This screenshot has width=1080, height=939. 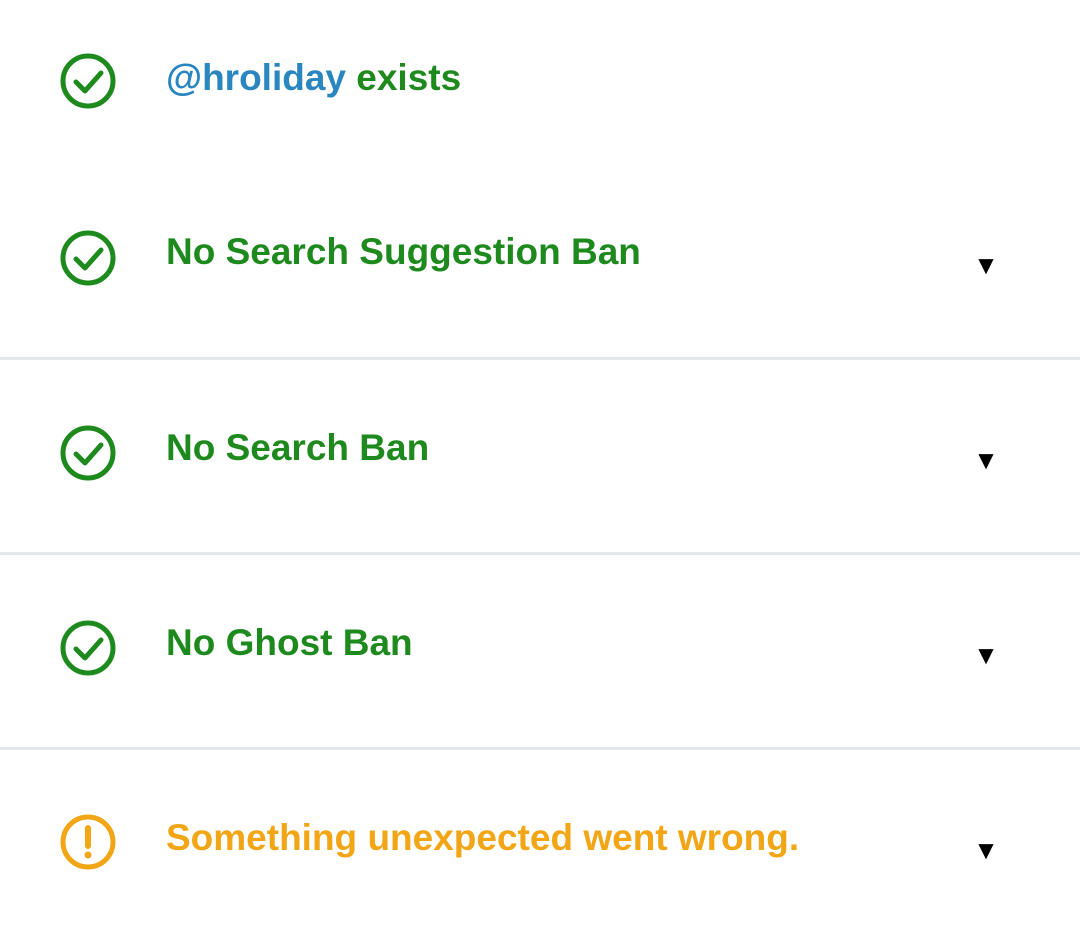 What do you see at coordinates (289, 642) in the screenshot?
I see `result-text: No Ghost Ban` at bounding box center [289, 642].